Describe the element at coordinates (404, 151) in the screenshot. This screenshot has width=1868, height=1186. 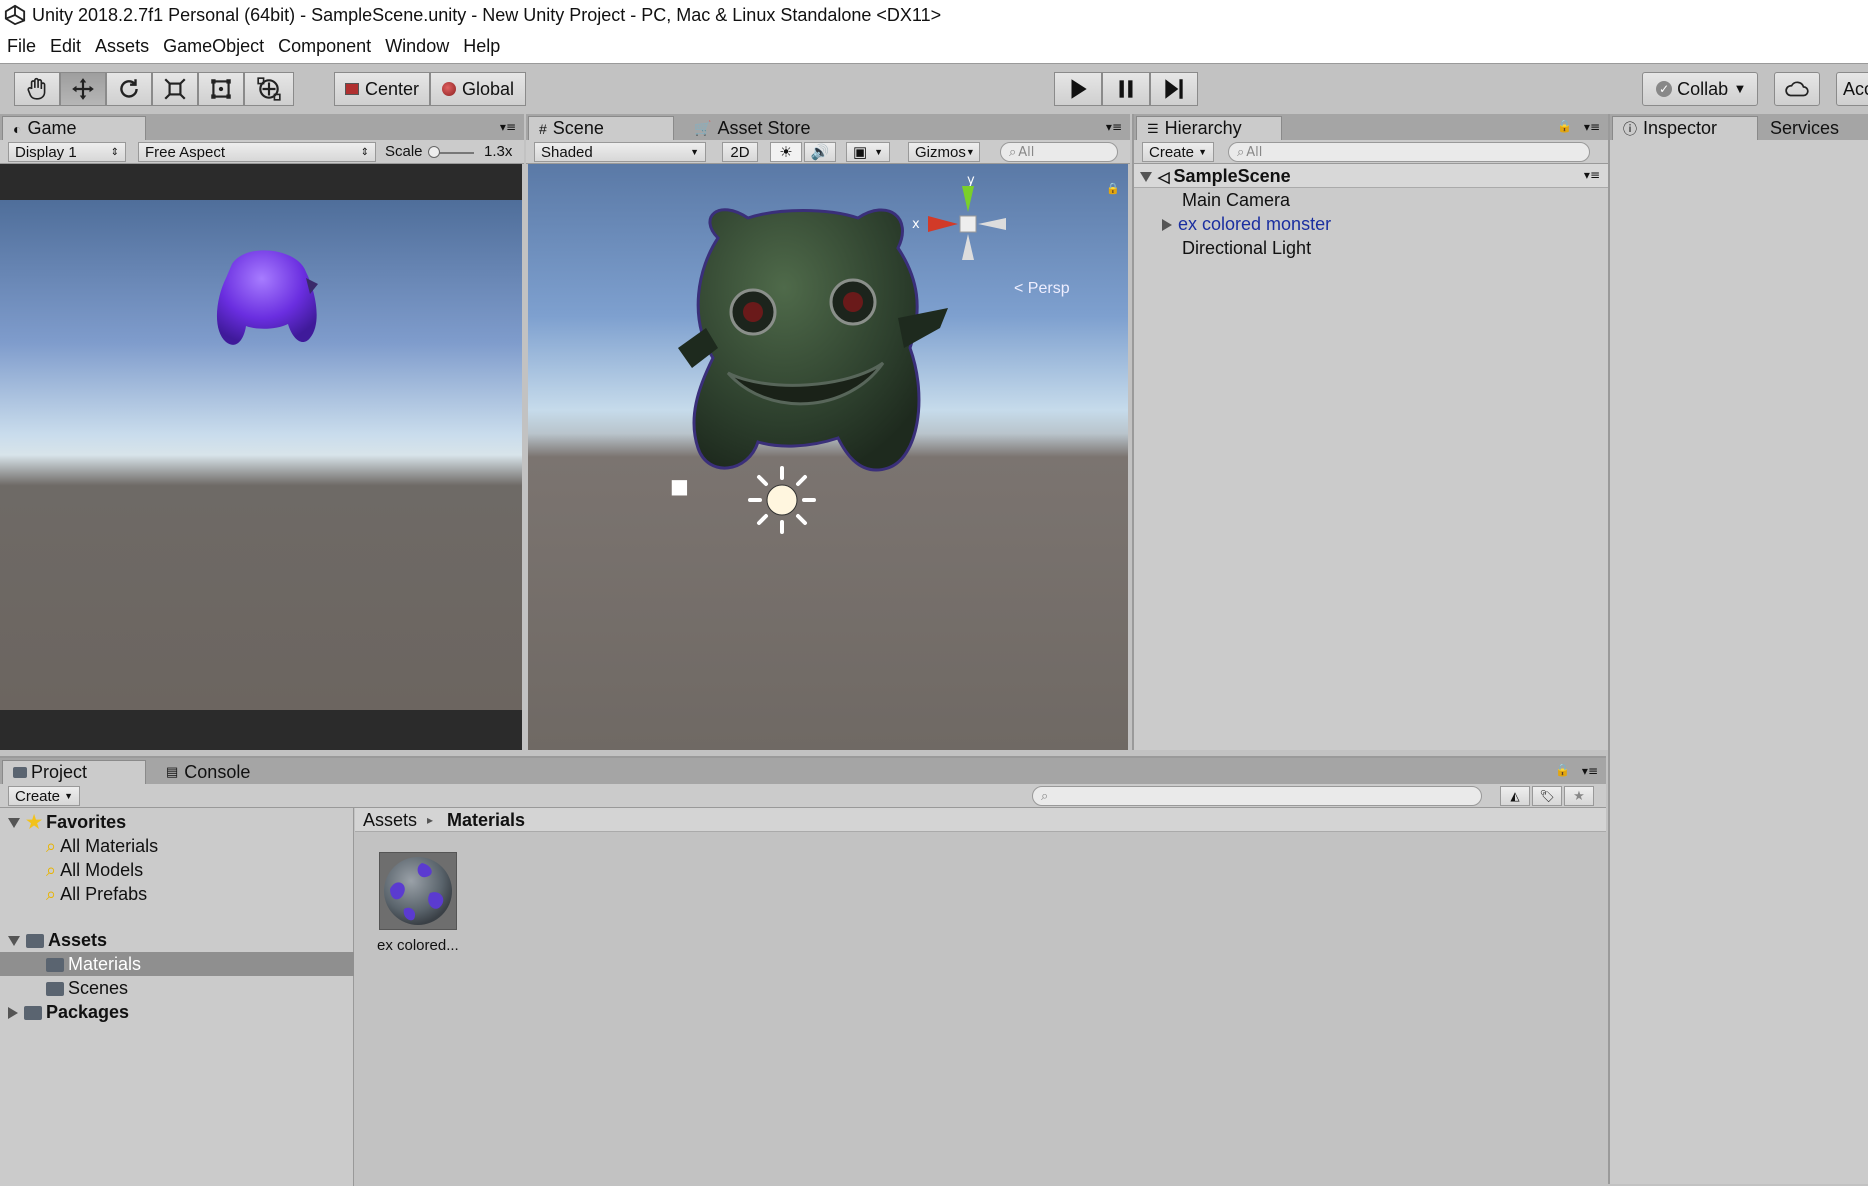
I see `scale-label: Scale` at that location.